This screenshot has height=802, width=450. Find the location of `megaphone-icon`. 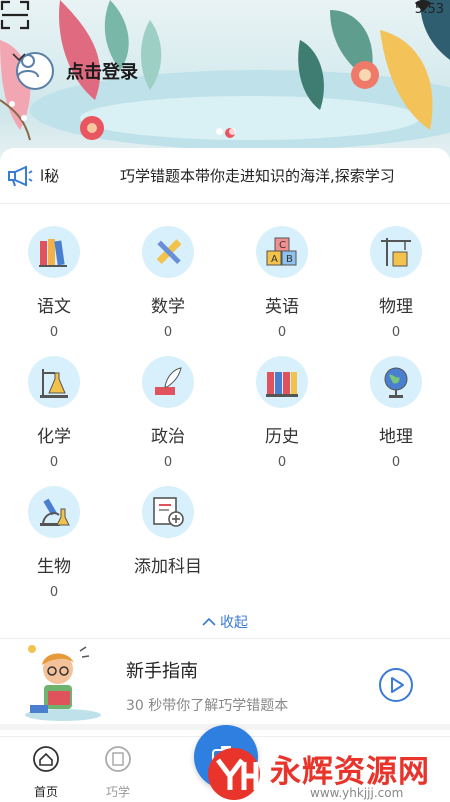

megaphone-icon is located at coordinates (20, 175).